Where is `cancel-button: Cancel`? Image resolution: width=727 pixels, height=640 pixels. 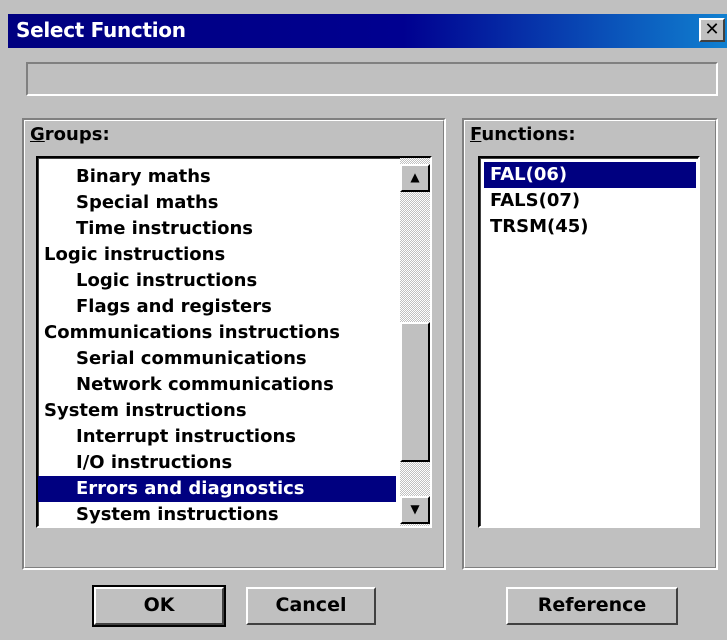
cancel-button: Cancel is located at coordinates (311, 606).